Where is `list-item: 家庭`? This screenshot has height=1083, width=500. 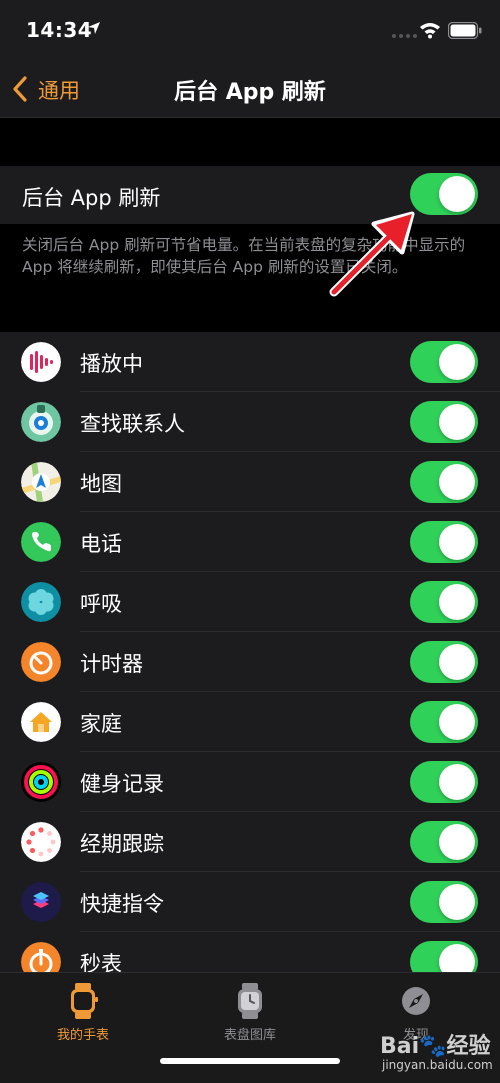
list-item: 家庭 is located at coordinates (250, 722).